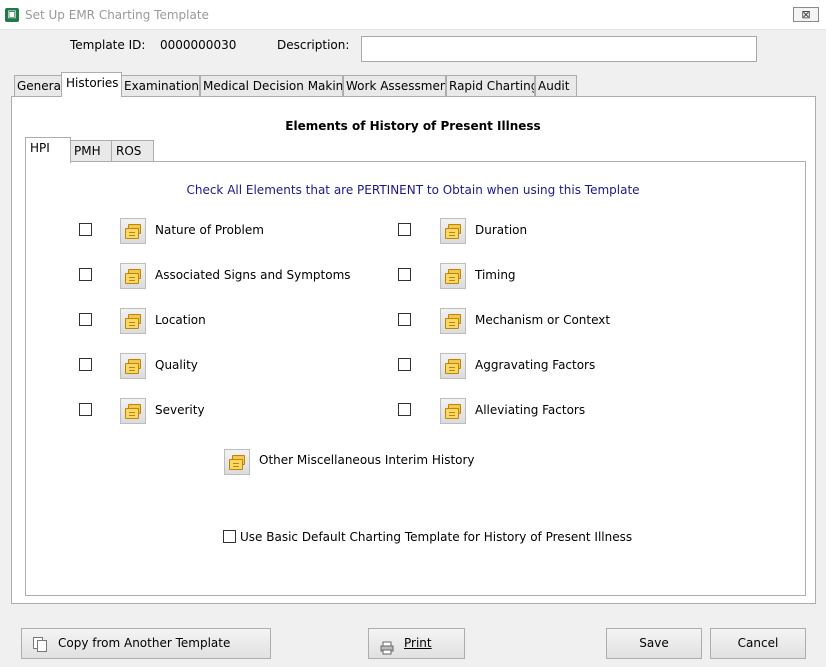 The width and height of the screenshot is (826, 667). What do you see at coordinates (490, 86) in the screenshot?
I see `tab-rapid-charting: Rapid Charting` at bounding box center [490, 86].